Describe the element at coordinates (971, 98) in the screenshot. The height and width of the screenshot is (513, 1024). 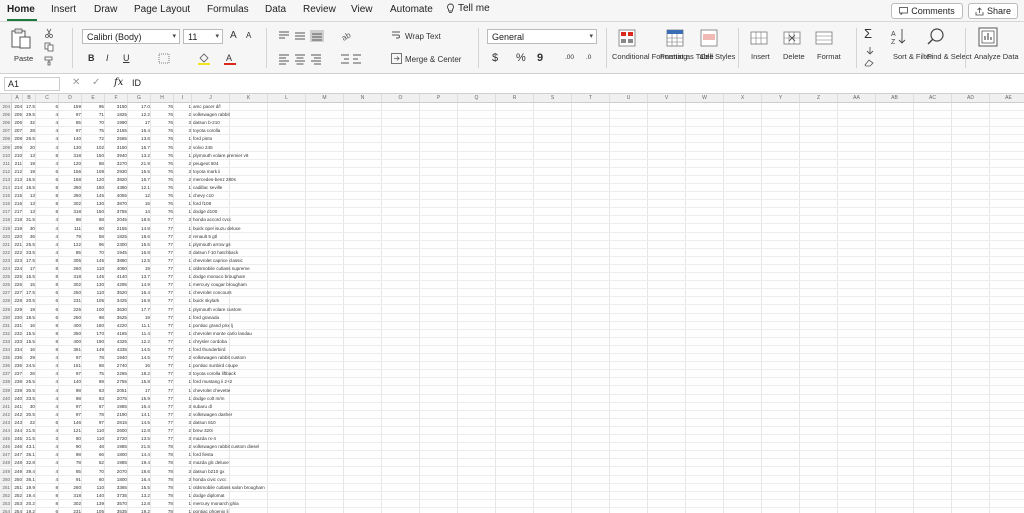
I see `column-header: AD` at that location.